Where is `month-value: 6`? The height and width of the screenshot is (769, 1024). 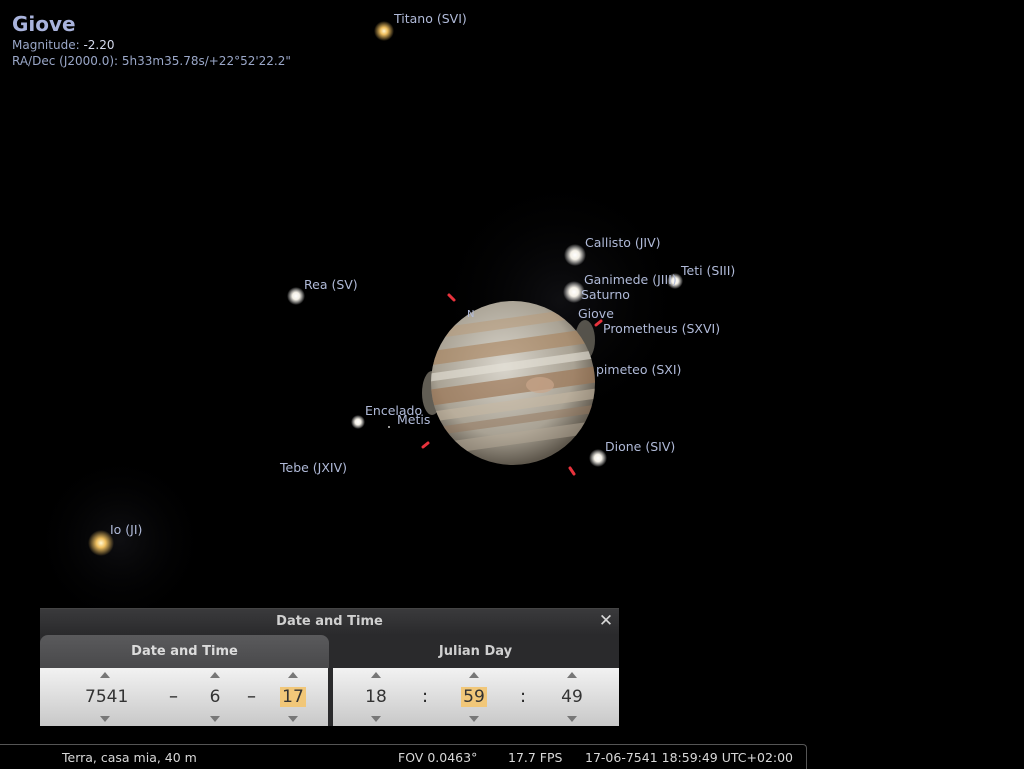
month-value: 6 is located at coordinates (215, 697).